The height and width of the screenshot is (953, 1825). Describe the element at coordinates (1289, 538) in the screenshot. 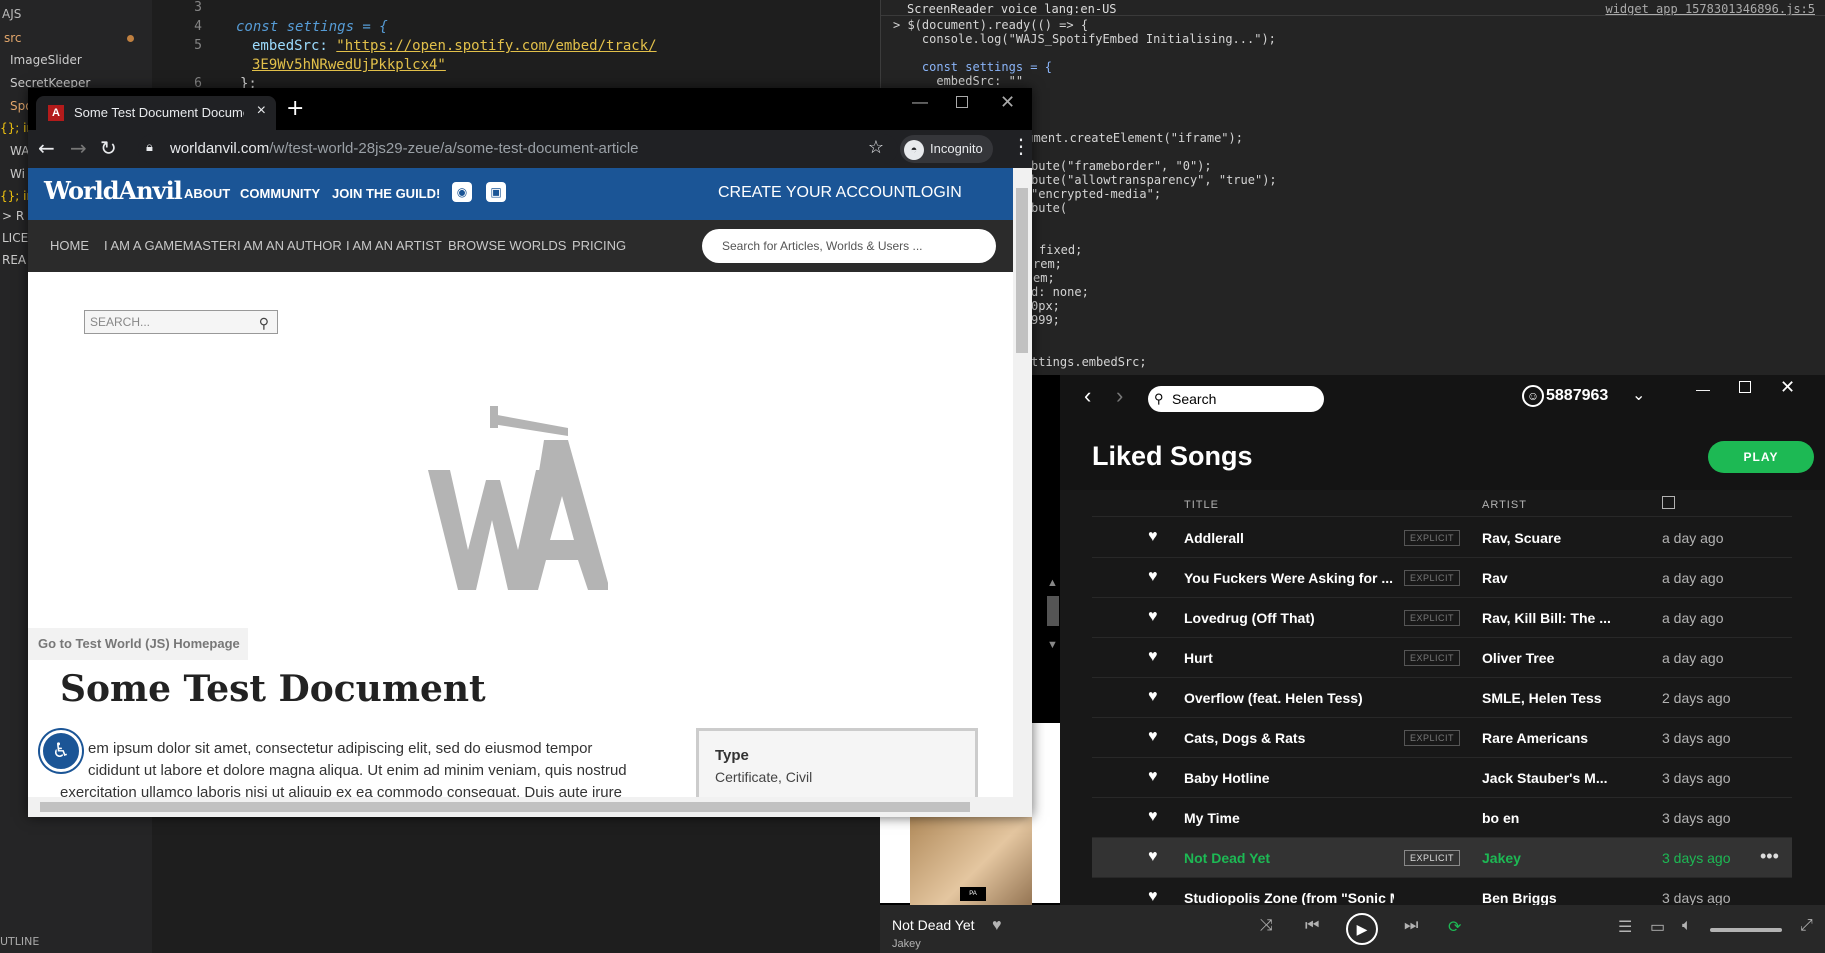

I see `track-title: Addlerall` at that location.